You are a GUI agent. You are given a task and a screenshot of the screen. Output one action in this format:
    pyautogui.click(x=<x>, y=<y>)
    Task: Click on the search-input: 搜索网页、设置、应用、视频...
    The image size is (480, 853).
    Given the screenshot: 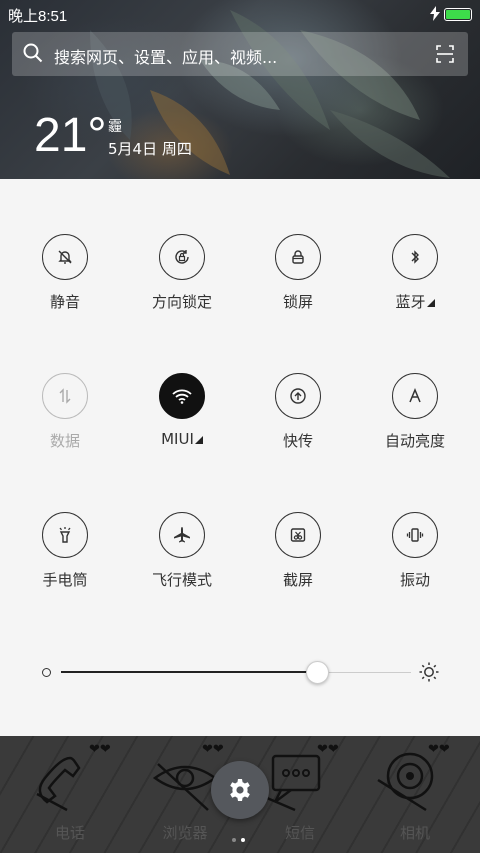 What is the action you would take?
    pyautogui.click(x=165, y=56)
    